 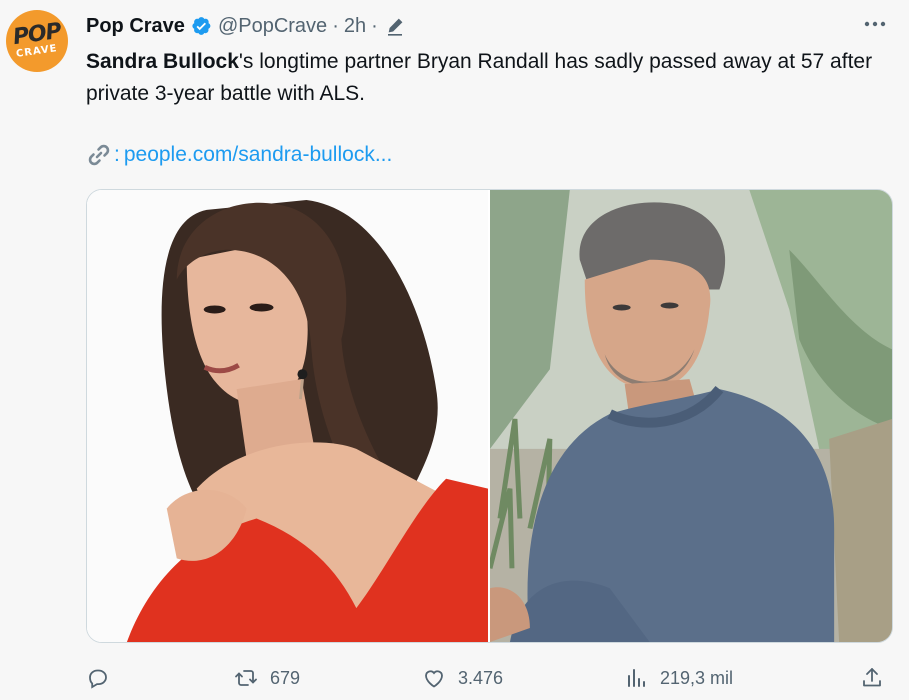 I want to click on more-dots-icon, so click(x=875, y=24).